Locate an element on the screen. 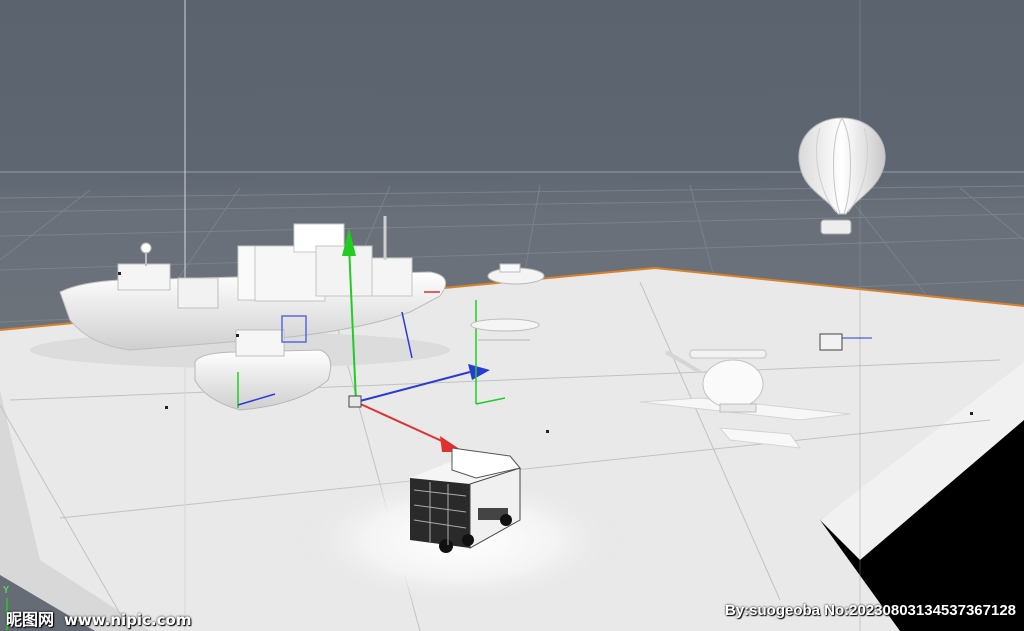 Image resolution: width=1024 pixels, height=631 pixels. race-car-model is located at coordinates (516, 274).